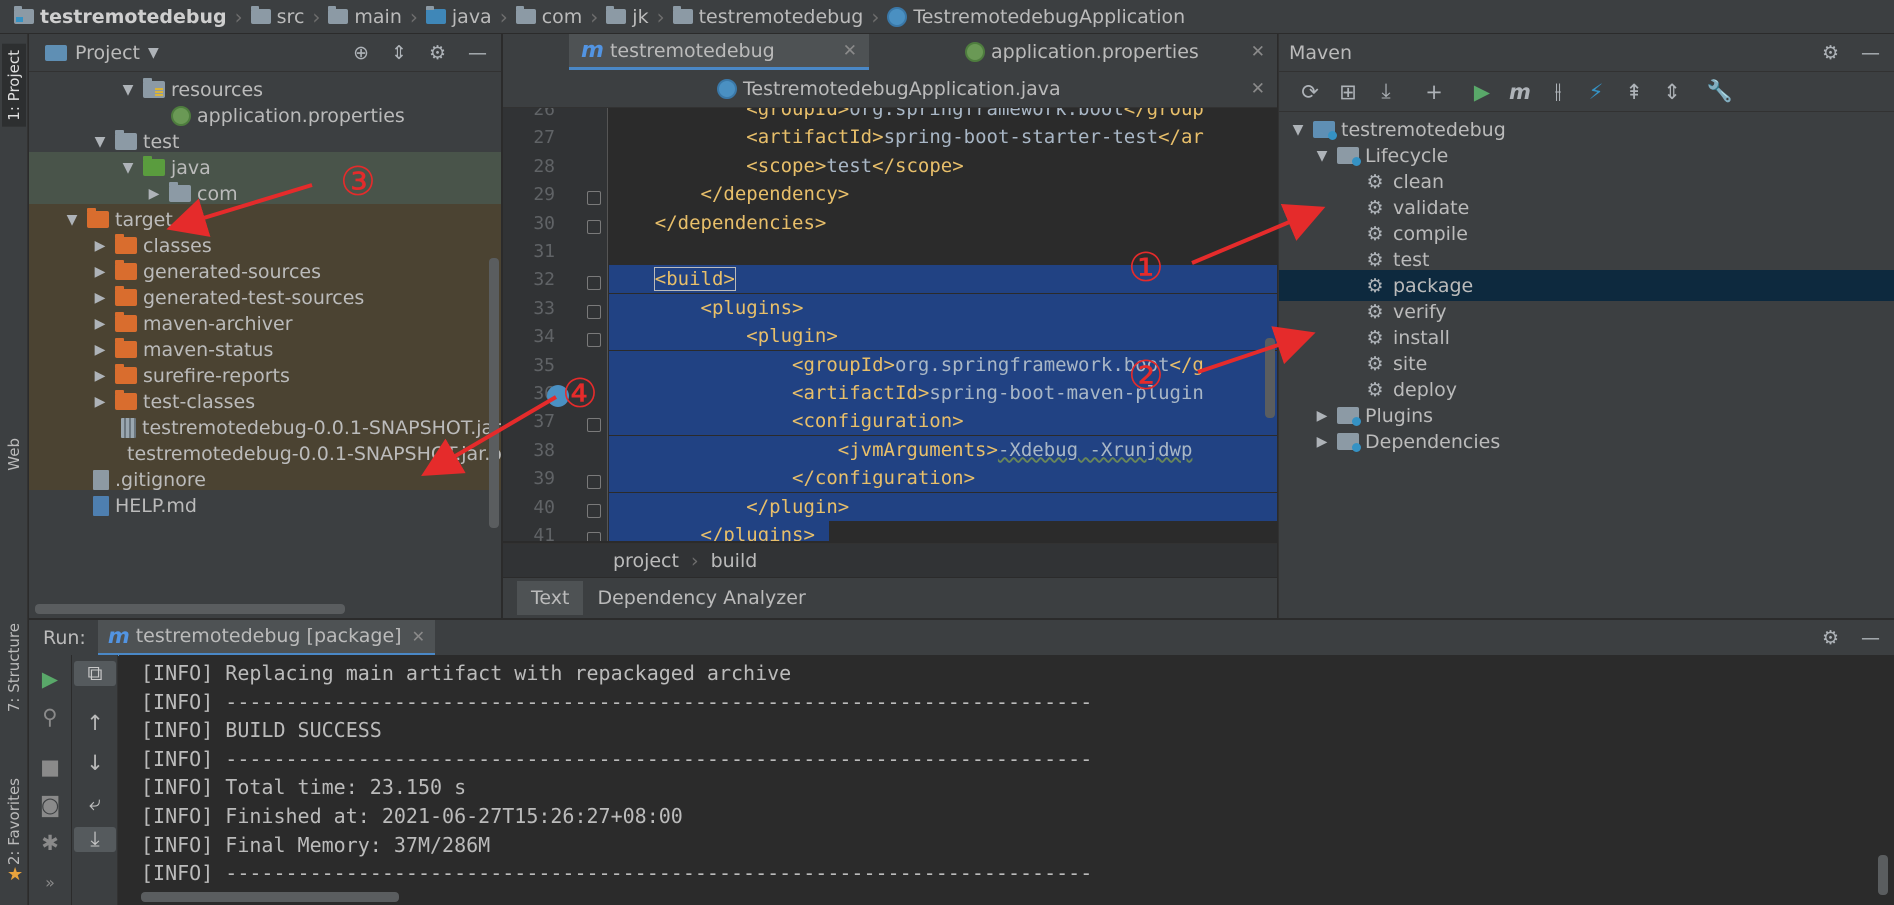 The height and width of the screenshot is (905, 1894). What do you see at coordinates (1596, 92) in the screenshot?
I see `skip-tests-icon: ⚡` at bounding box center [1596, 92].